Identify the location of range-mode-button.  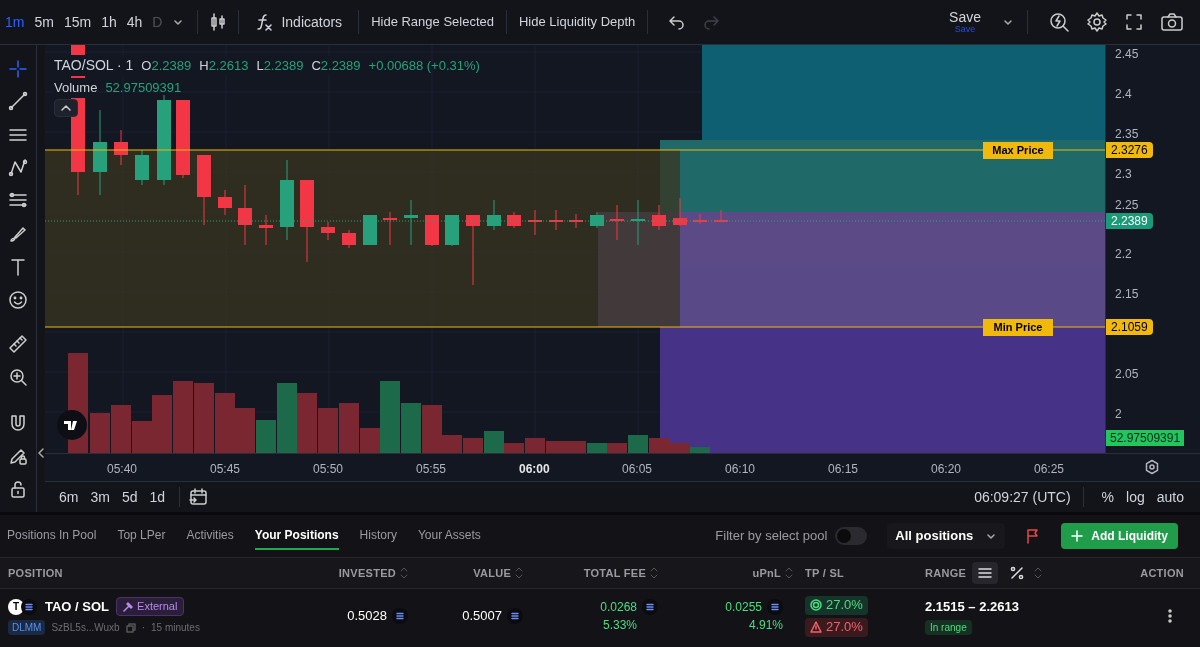
(985, 573).